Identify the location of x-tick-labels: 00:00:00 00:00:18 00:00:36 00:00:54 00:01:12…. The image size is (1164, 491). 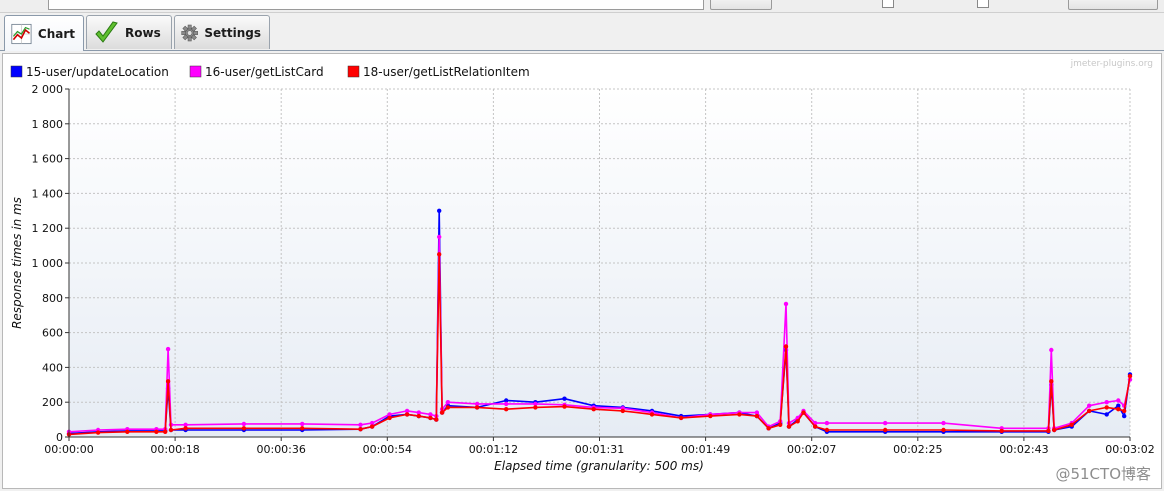
(599, 446).